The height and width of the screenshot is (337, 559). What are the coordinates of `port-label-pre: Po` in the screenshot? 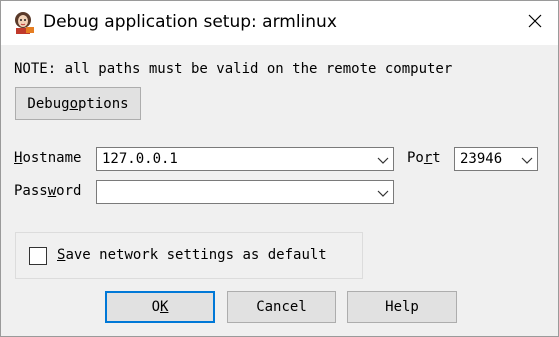 It's located at (415, 158).